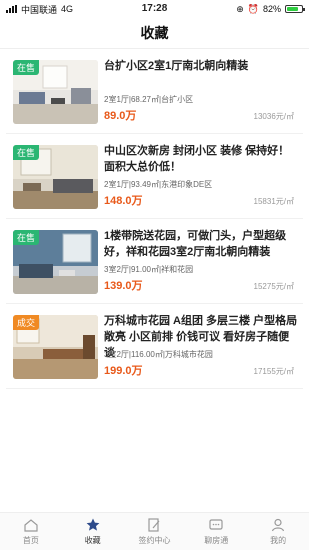 This screenshot has width=320, height=550. What do you see at coordinates (31, 525) in the screenshot?
I see `home-icon` at bounding box center [31, 525].